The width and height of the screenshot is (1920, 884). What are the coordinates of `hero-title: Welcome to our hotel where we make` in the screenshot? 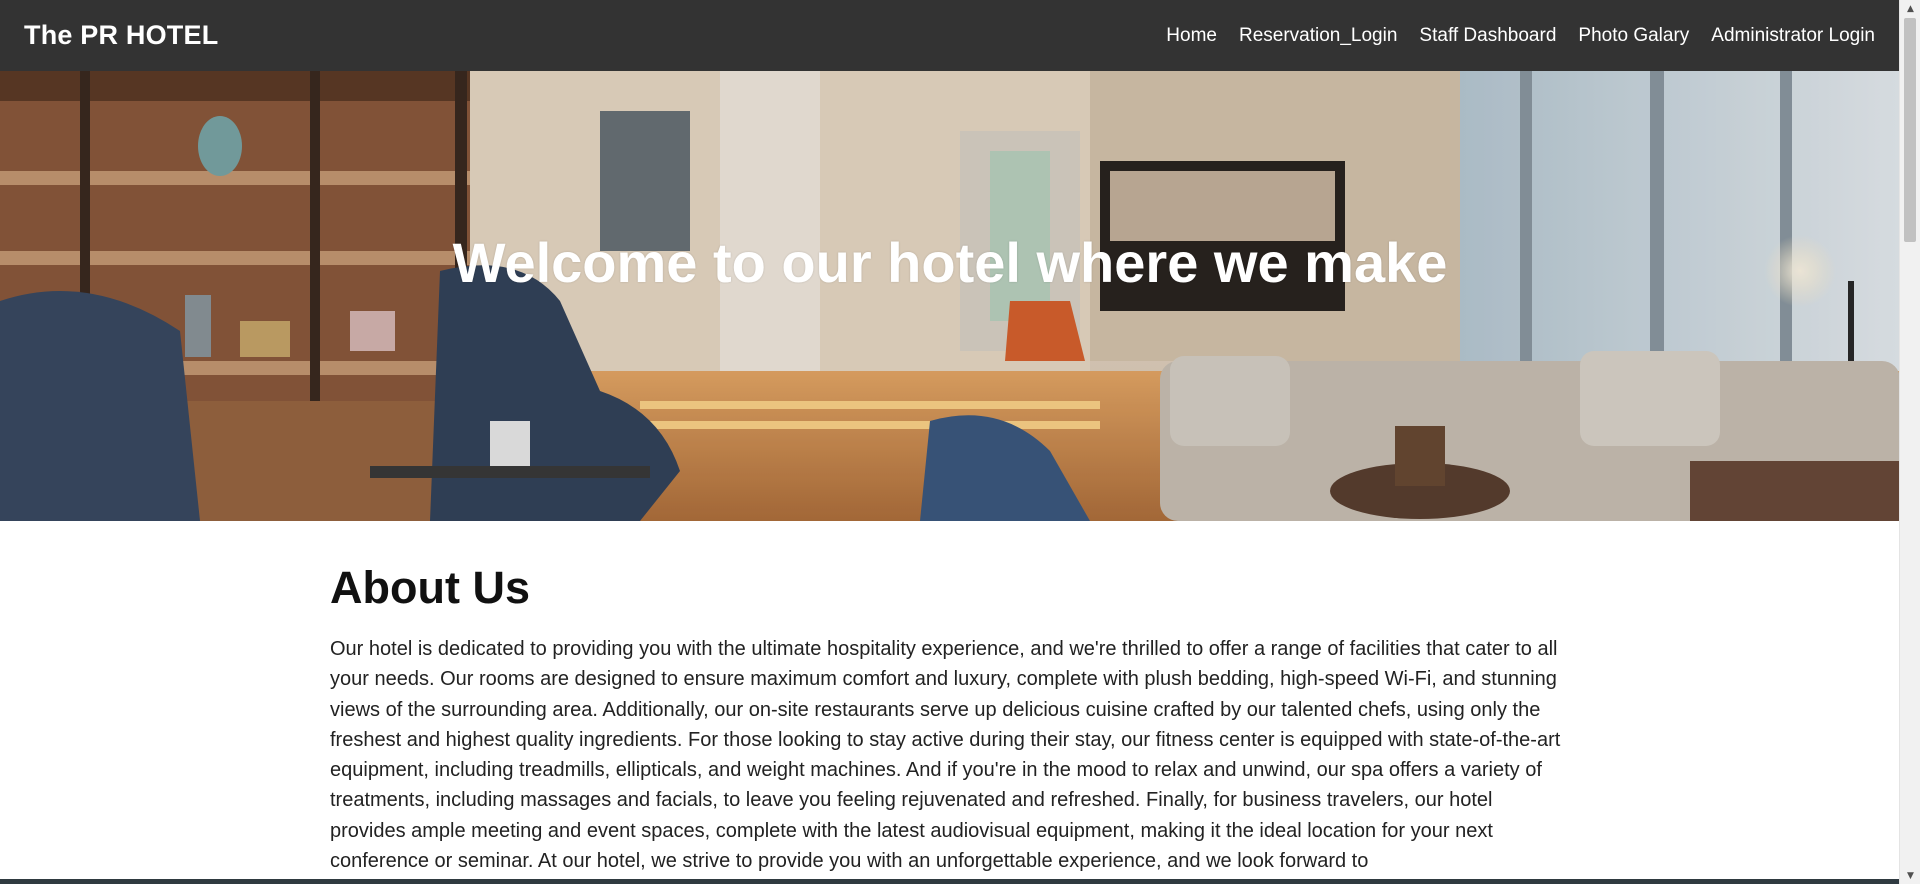 It's located at (950, 262).